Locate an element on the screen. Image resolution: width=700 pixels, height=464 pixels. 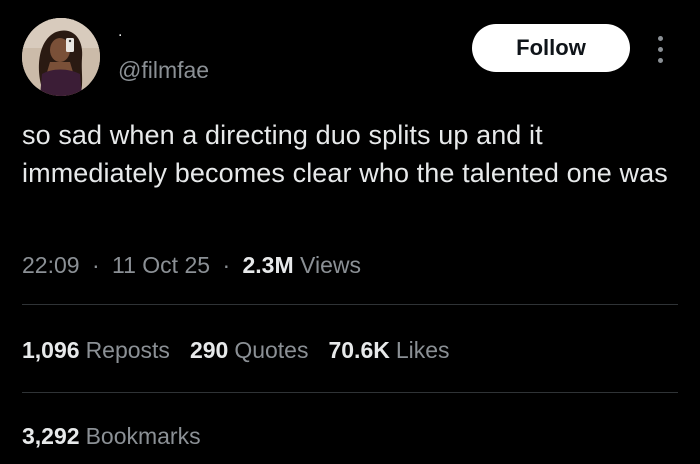
bookmarks-label: Bookmarks is located at coordinates (143, 436).